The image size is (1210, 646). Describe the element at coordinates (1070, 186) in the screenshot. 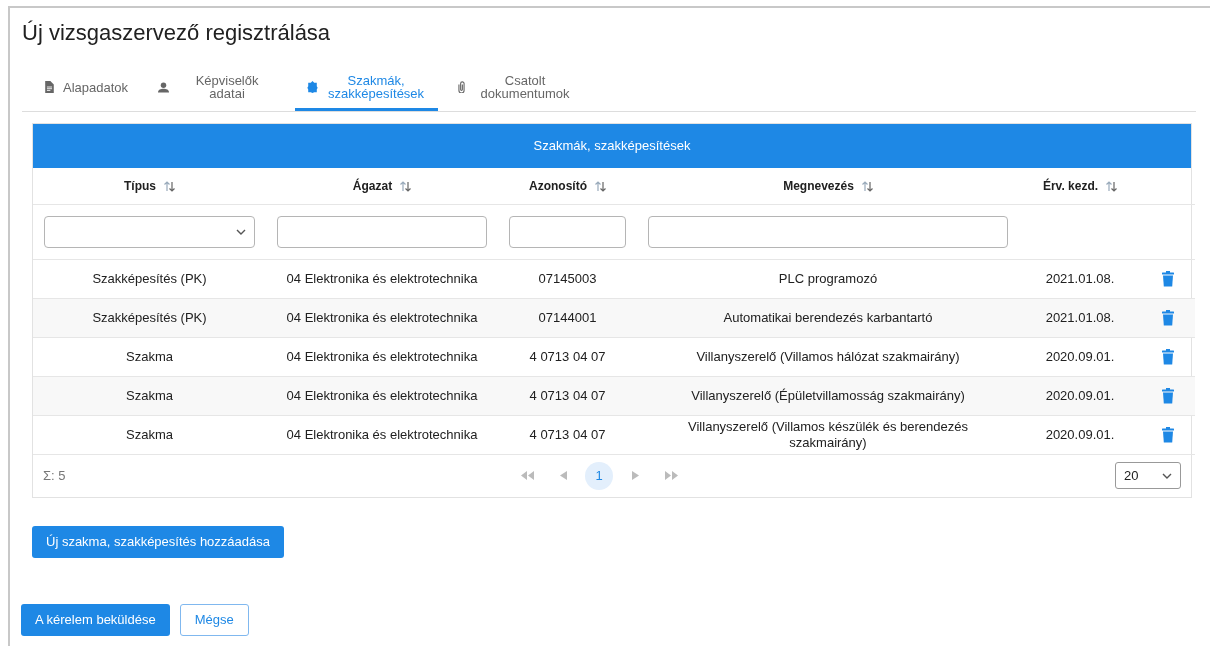

I see `column-header: Érv. kezd.` at that location.